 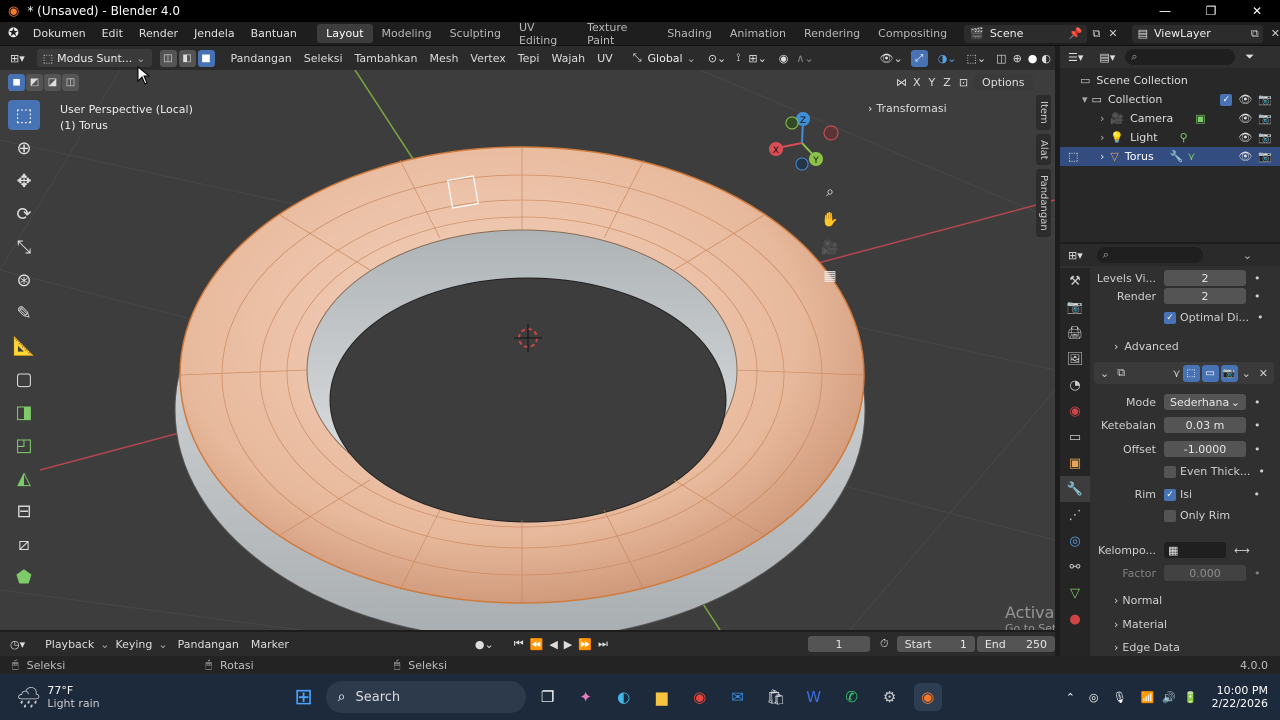 I want to click on expand-icon: ▾, so click(x=1085, y=99).